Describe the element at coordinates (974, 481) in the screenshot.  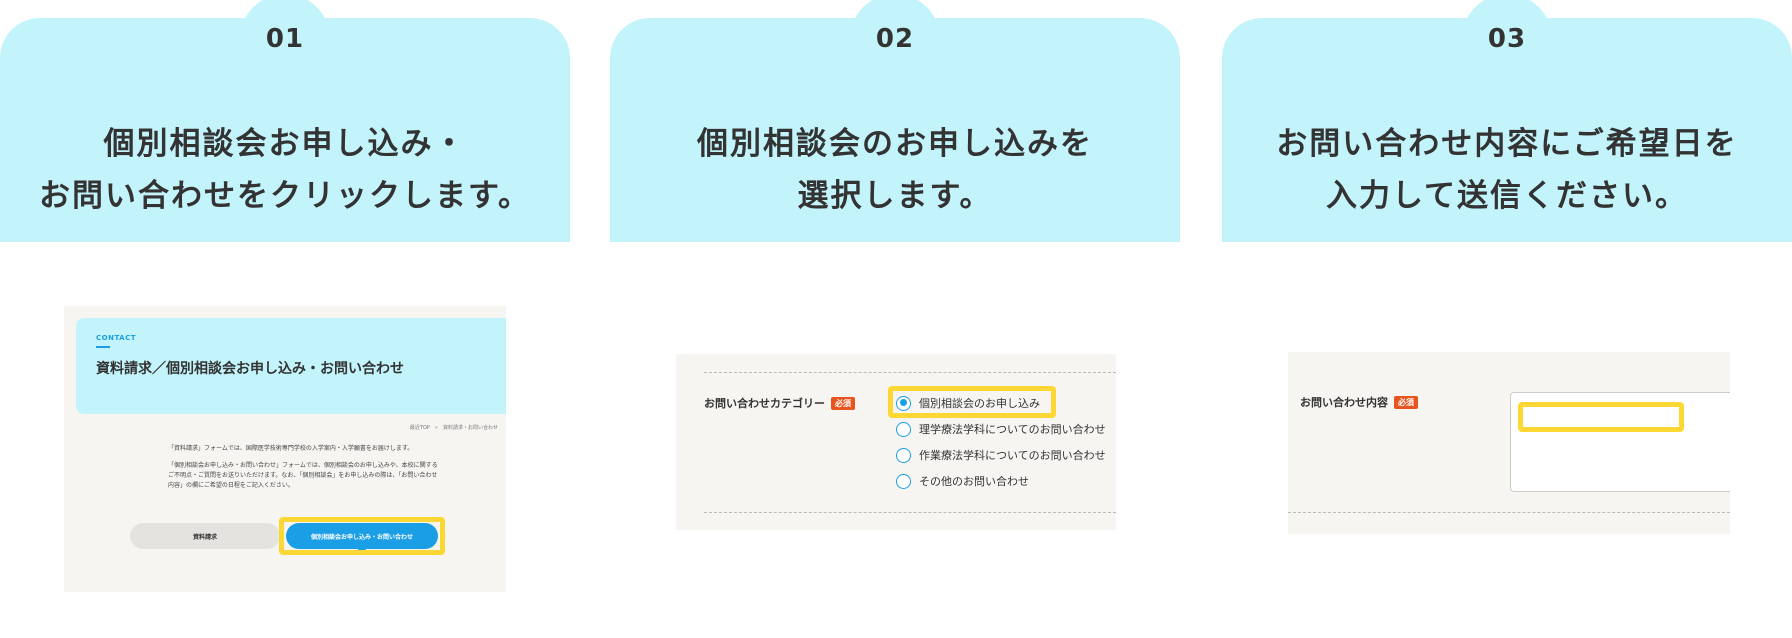
I see `radio-option-label: その他のお問い合わせ` at that location.